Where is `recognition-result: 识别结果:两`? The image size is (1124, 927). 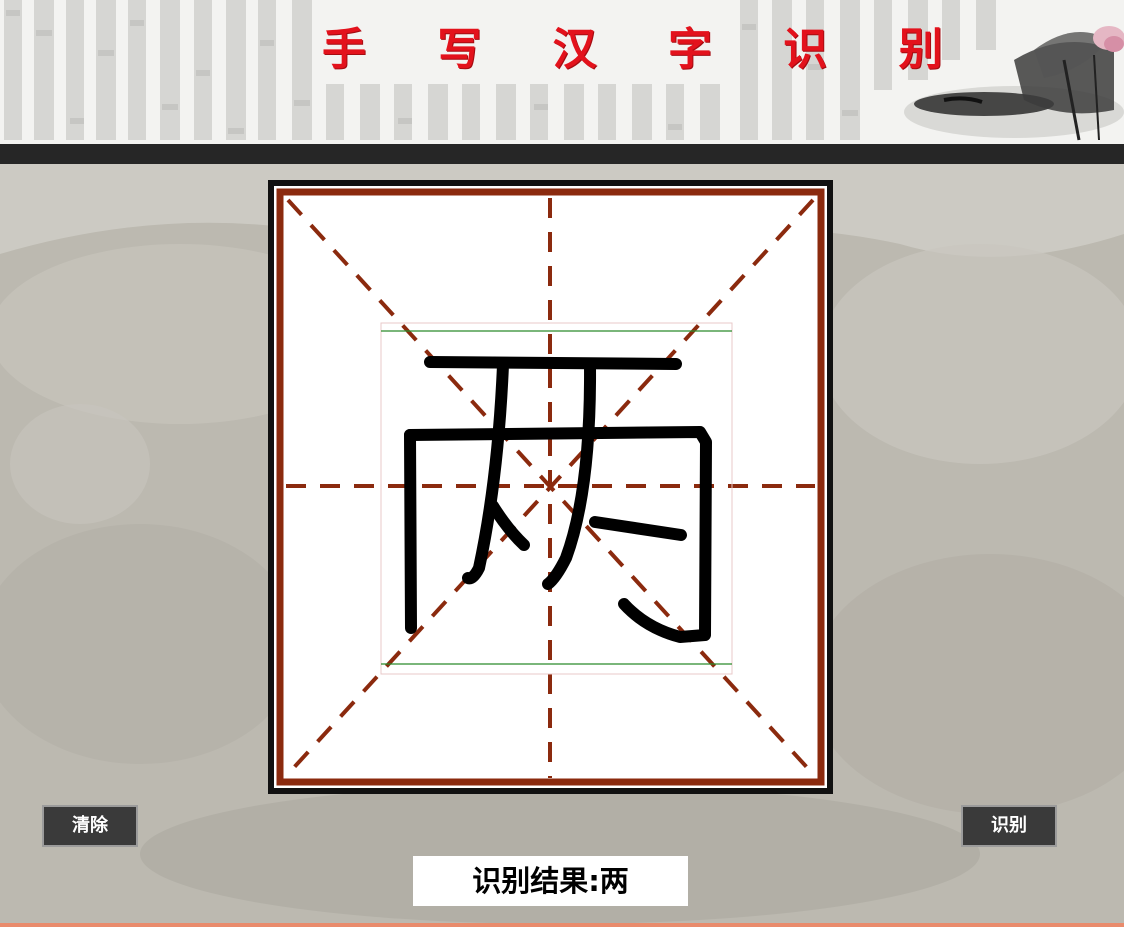 recognition-result: 识别结果:两 is located at coordinates (550, 881).